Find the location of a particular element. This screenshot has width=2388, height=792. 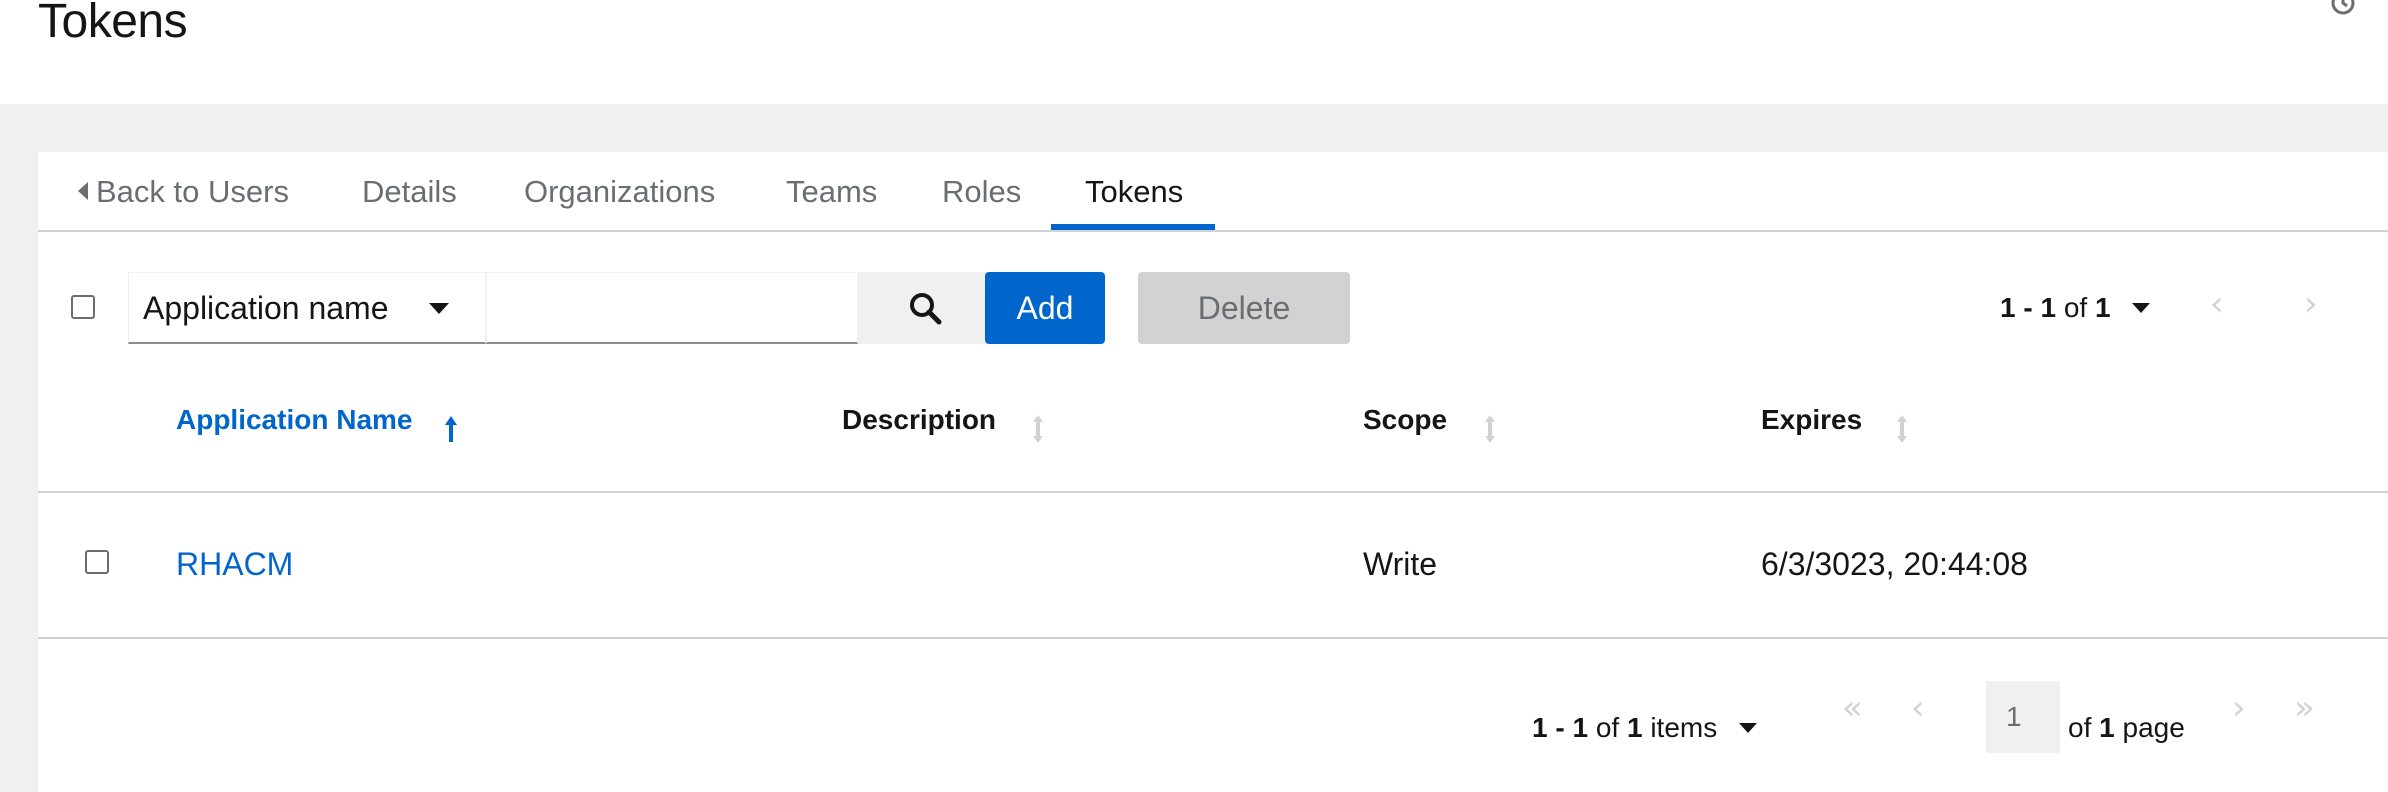

caret-left-icon is located at coordinates (83, 190).